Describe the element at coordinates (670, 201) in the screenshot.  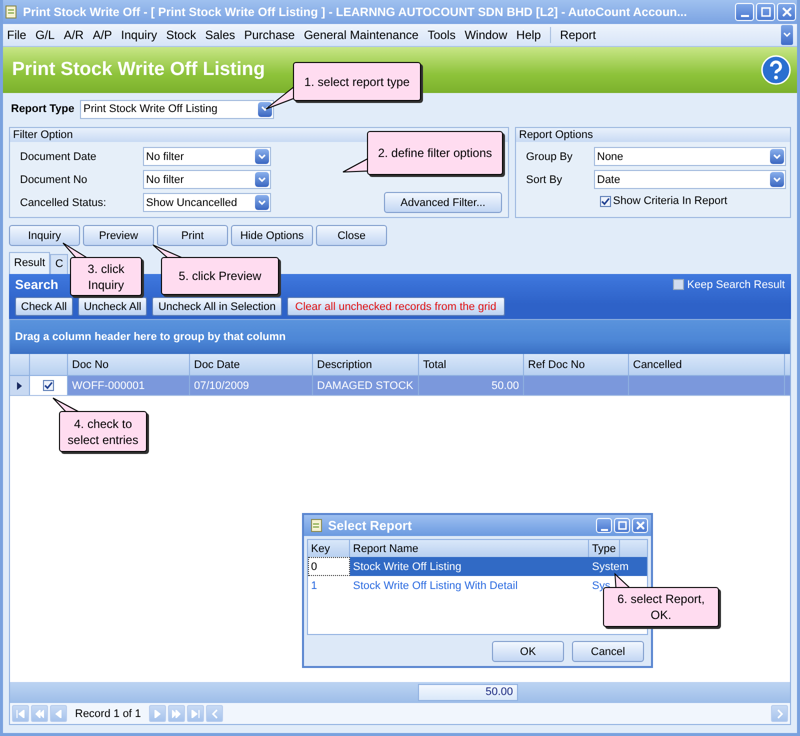
I see `checkbox-label: Show Criteria In Report` at that location.